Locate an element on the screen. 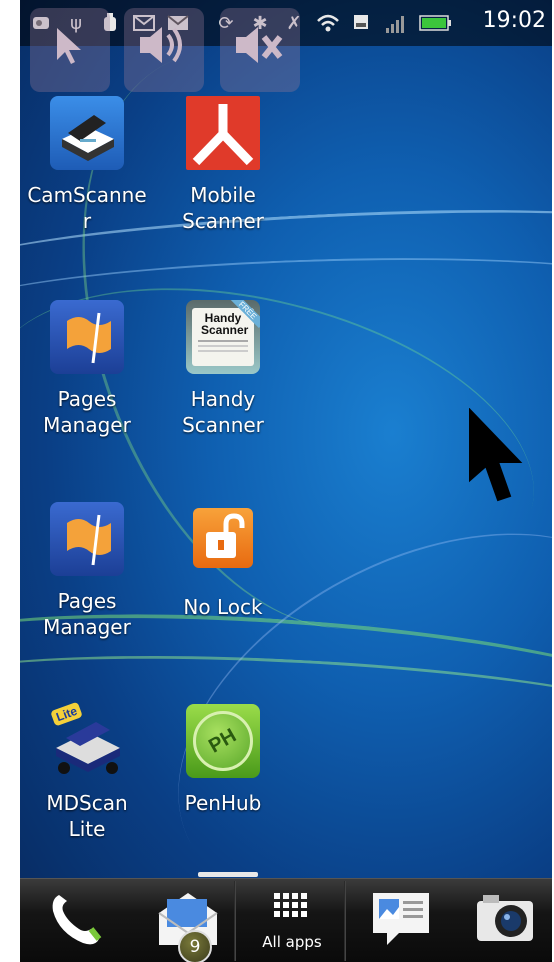 The height and width of the screenshot is (962, 554). app-label: Mobile Scanner is located at coordinates (223, 208).